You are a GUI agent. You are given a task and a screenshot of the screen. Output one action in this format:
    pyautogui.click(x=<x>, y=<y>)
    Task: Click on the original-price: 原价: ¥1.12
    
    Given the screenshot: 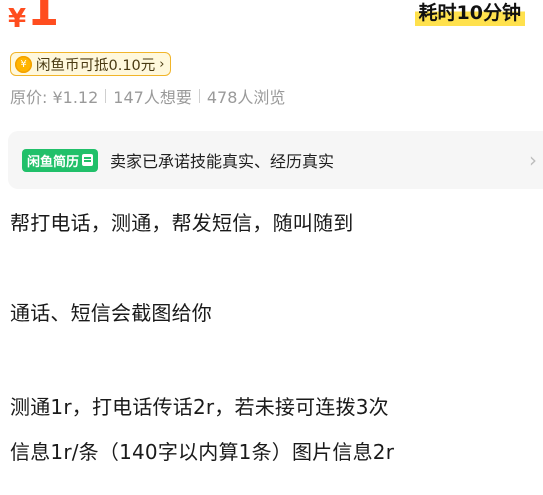 What is the action you would take?
    pyautogui.click(x=54, y=97)
    